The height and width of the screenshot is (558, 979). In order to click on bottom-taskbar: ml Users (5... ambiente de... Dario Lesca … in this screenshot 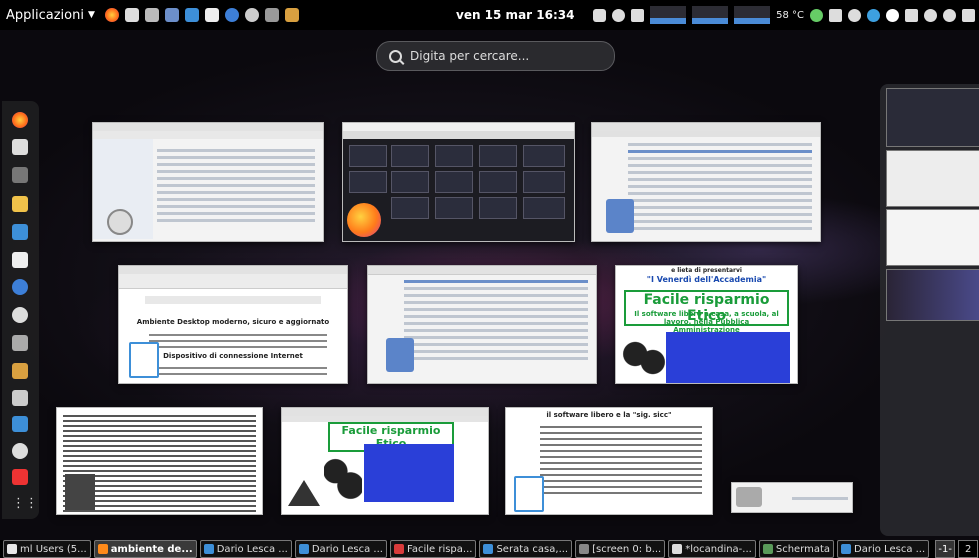, I will do `click(489, 549)`.